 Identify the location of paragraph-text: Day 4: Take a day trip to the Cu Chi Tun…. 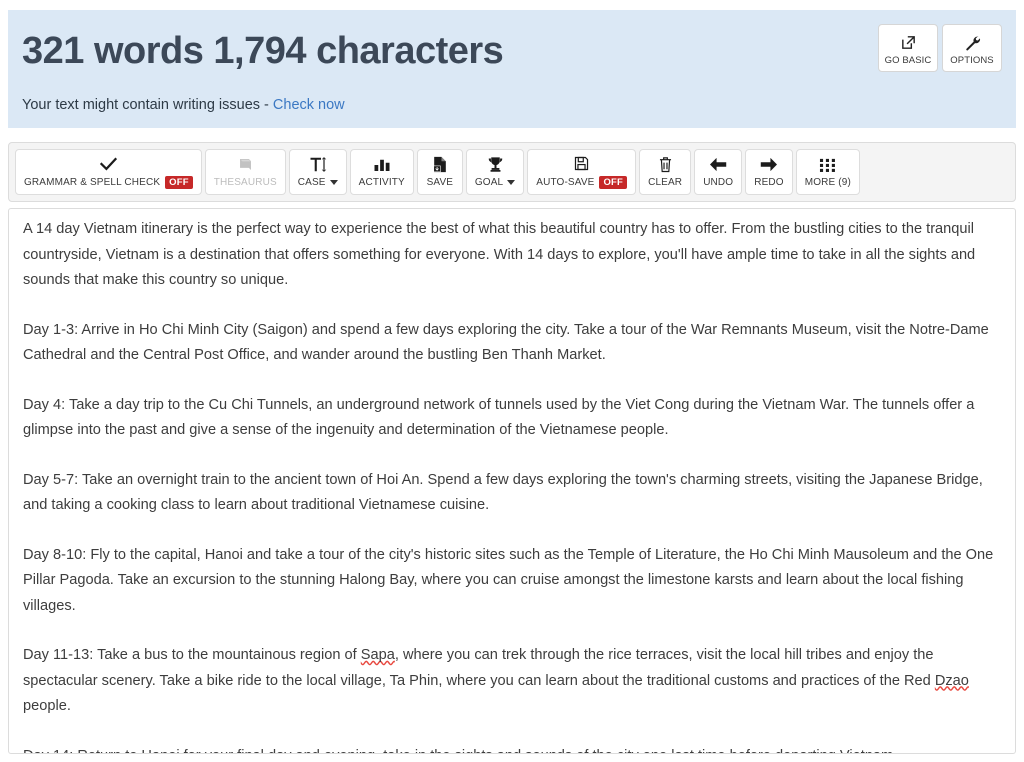
(499, 417).